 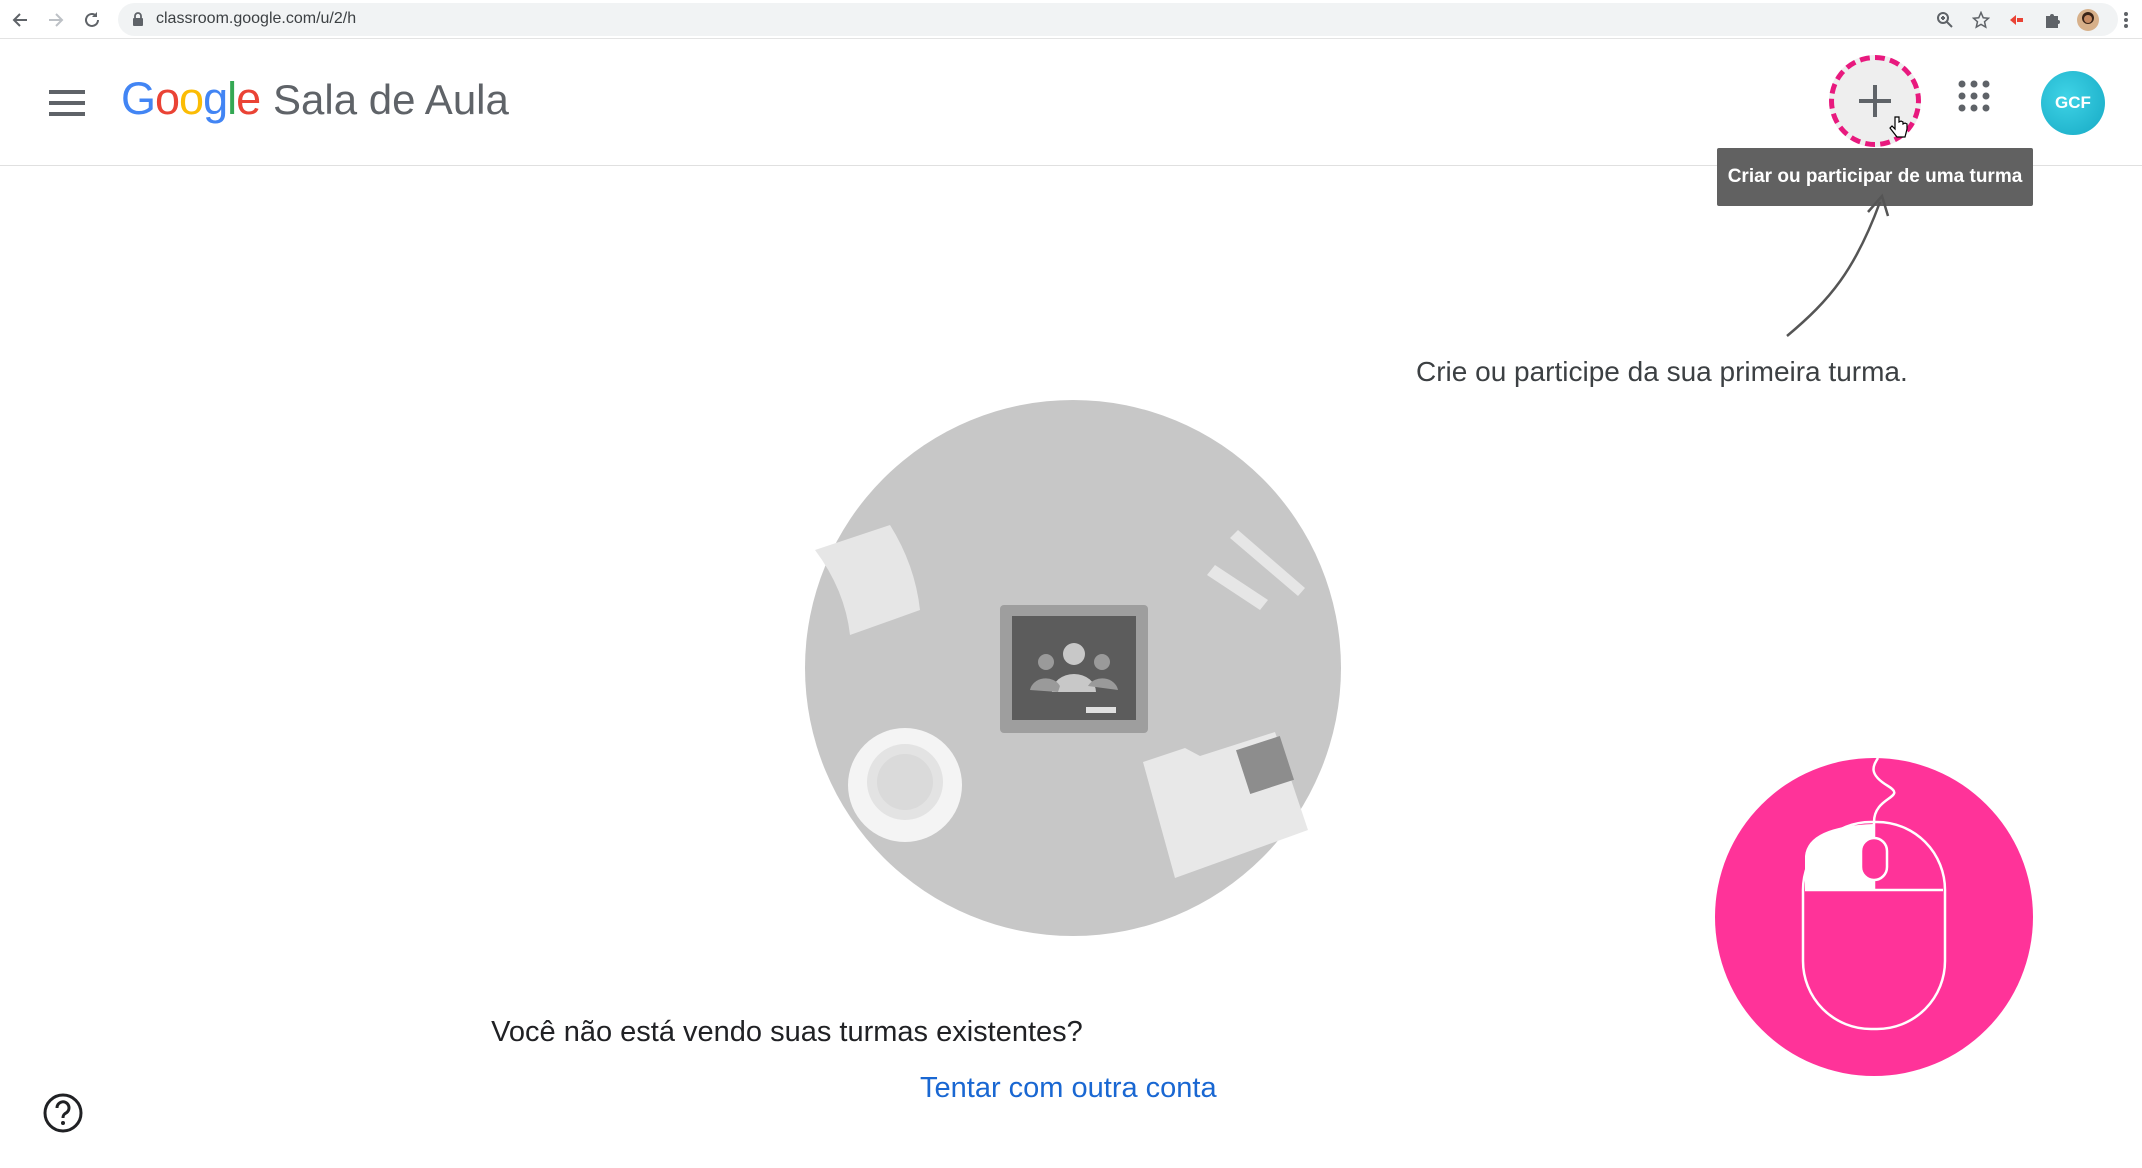 I want to click on help-icon, so click(x=64, y=1114).